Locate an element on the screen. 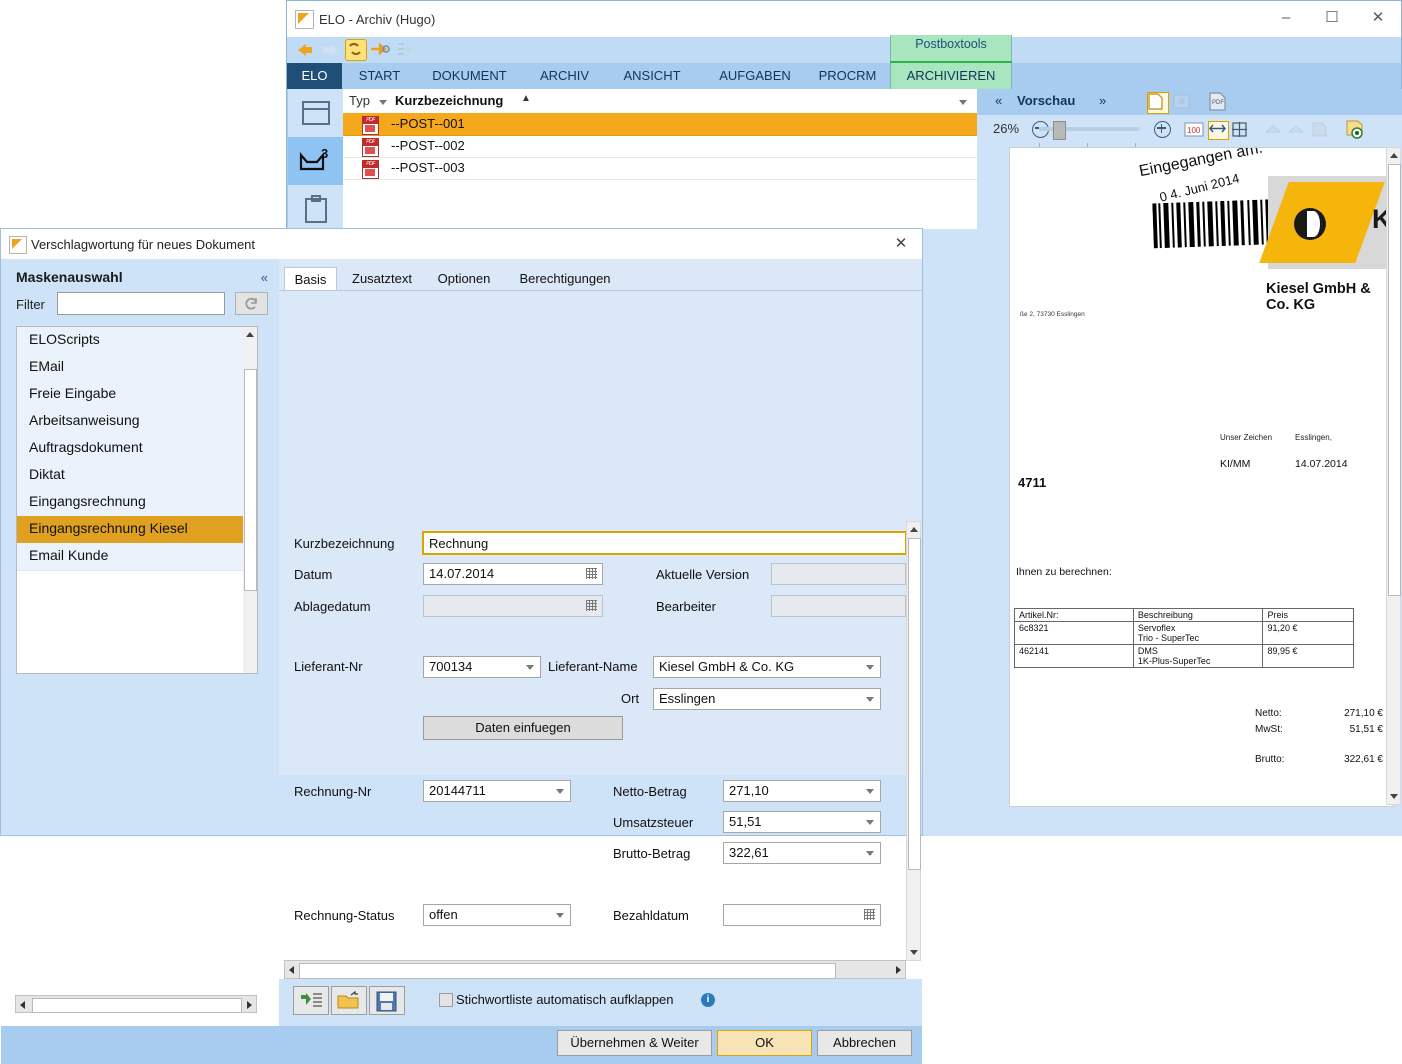 The width and height of the screenshot is (1402, 1064). goto-icon is located at coordinates (381, 50).